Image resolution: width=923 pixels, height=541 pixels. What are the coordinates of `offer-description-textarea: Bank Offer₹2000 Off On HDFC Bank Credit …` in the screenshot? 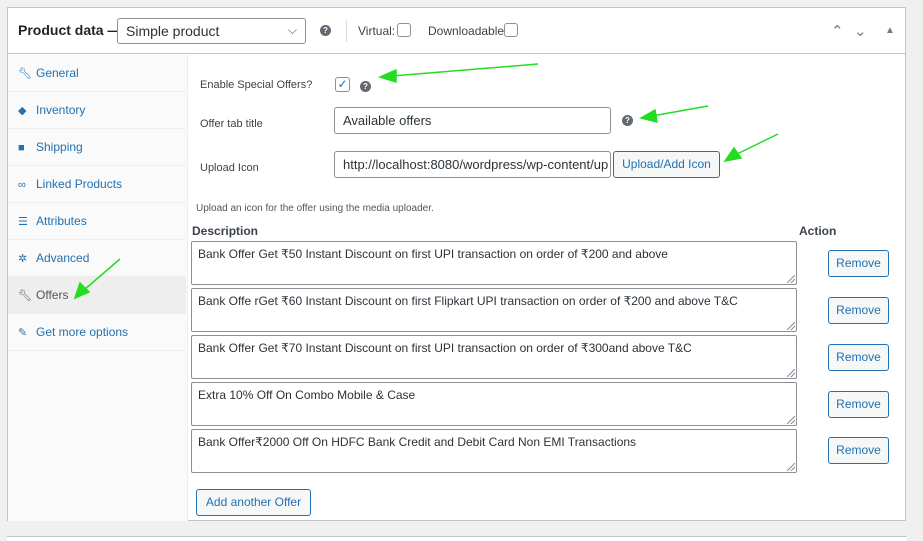 It's located at (494, 451).